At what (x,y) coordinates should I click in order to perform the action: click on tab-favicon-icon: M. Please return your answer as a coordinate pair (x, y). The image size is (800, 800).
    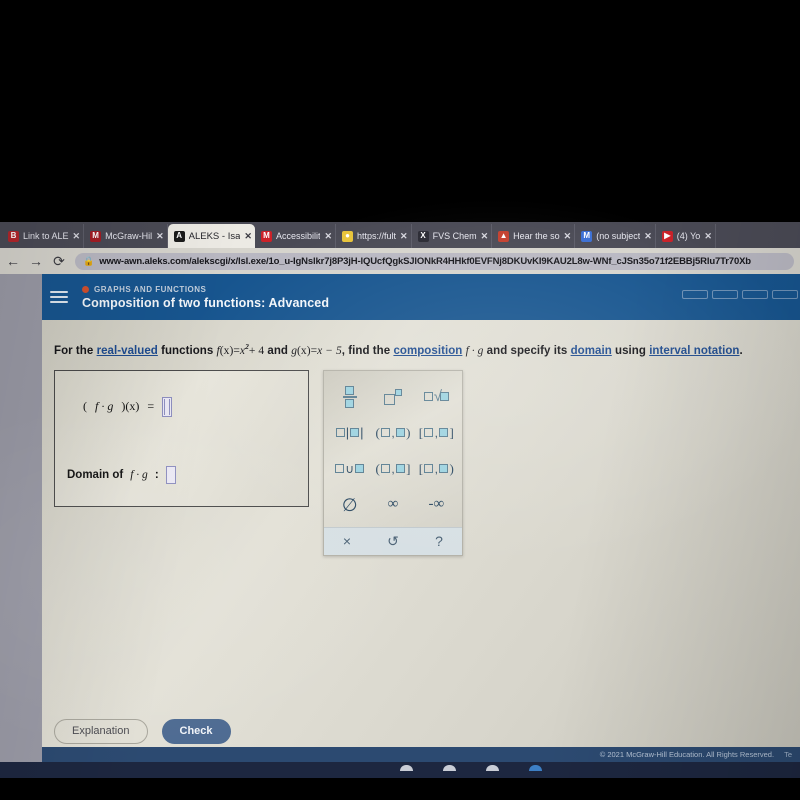
    Looking at the image, I should click on (587, 236).